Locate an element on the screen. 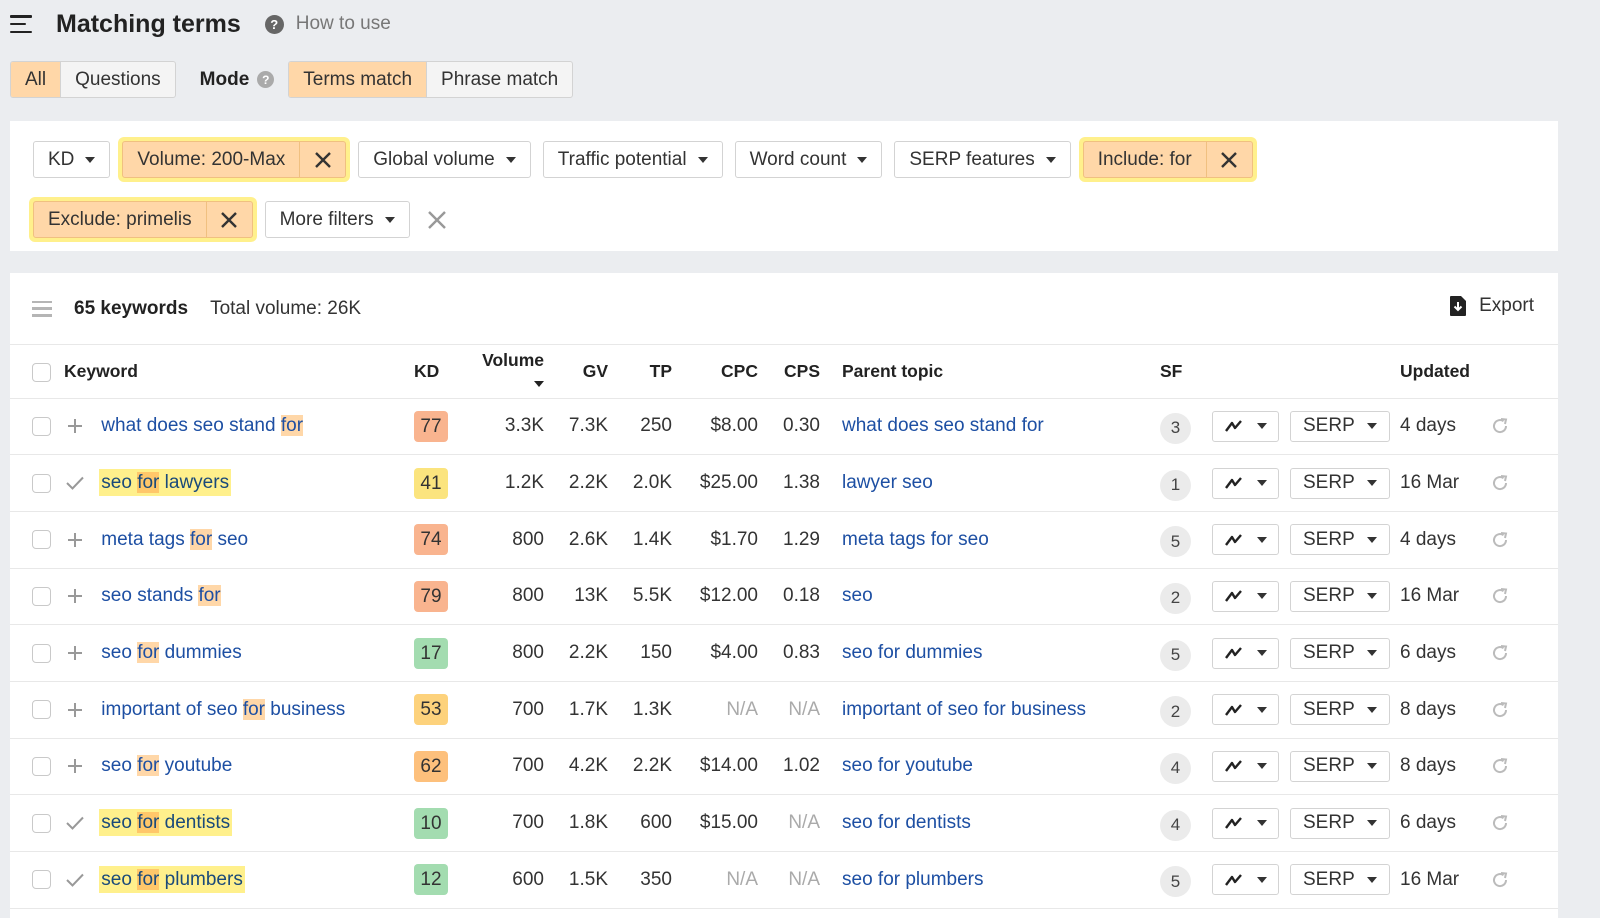 This screenshot has width=1600, height=918. remove-include-filter-button is located at coordinates (1228, 159).